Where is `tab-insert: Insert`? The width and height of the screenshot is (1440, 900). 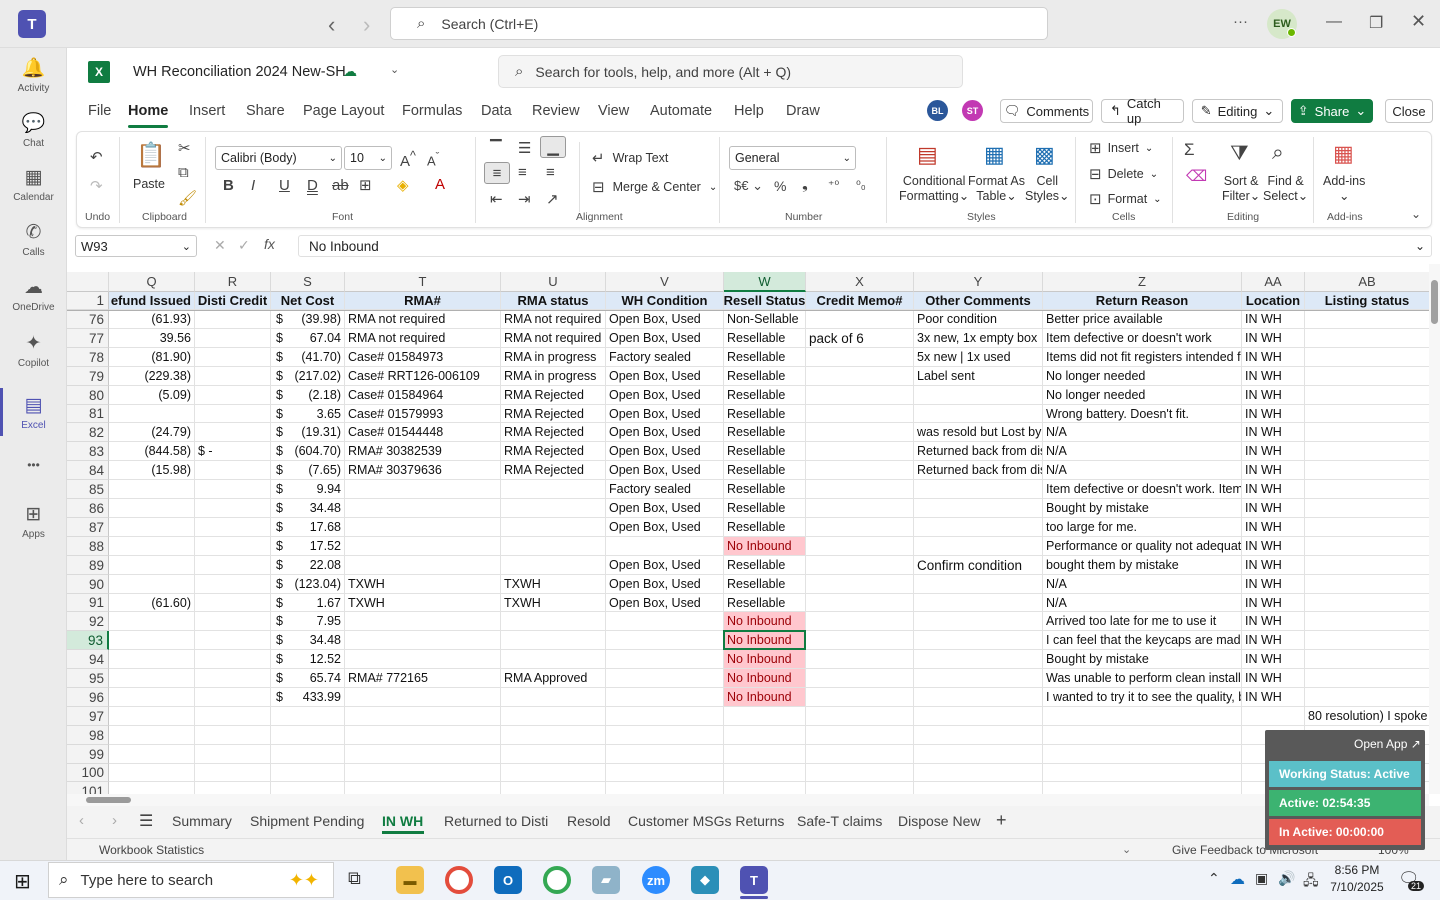
tab-insert: Insert is located at coordinates (207, 111).